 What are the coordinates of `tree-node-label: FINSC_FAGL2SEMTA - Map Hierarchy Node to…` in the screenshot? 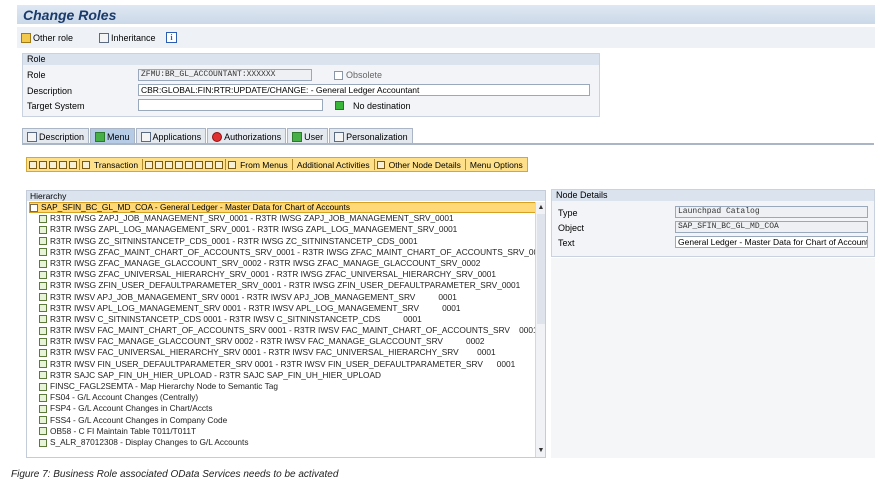 It's located at (164, 386).